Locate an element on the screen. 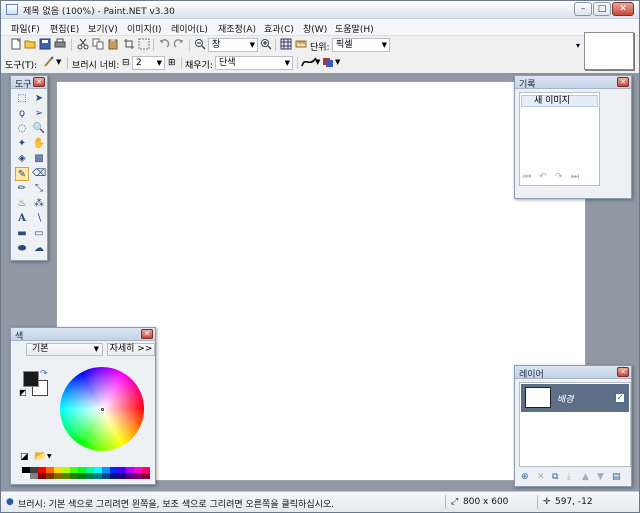 The width and height of the screenshot is (640, 513). ellipse-select-icon: ◌ is located at coordinates (22, 129).